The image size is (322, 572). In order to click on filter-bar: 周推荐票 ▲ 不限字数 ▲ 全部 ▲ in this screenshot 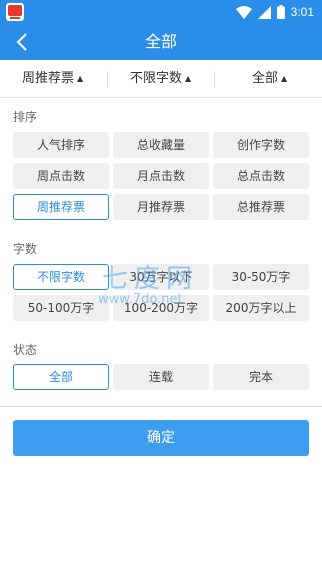, I will do `click(161, 79)`.